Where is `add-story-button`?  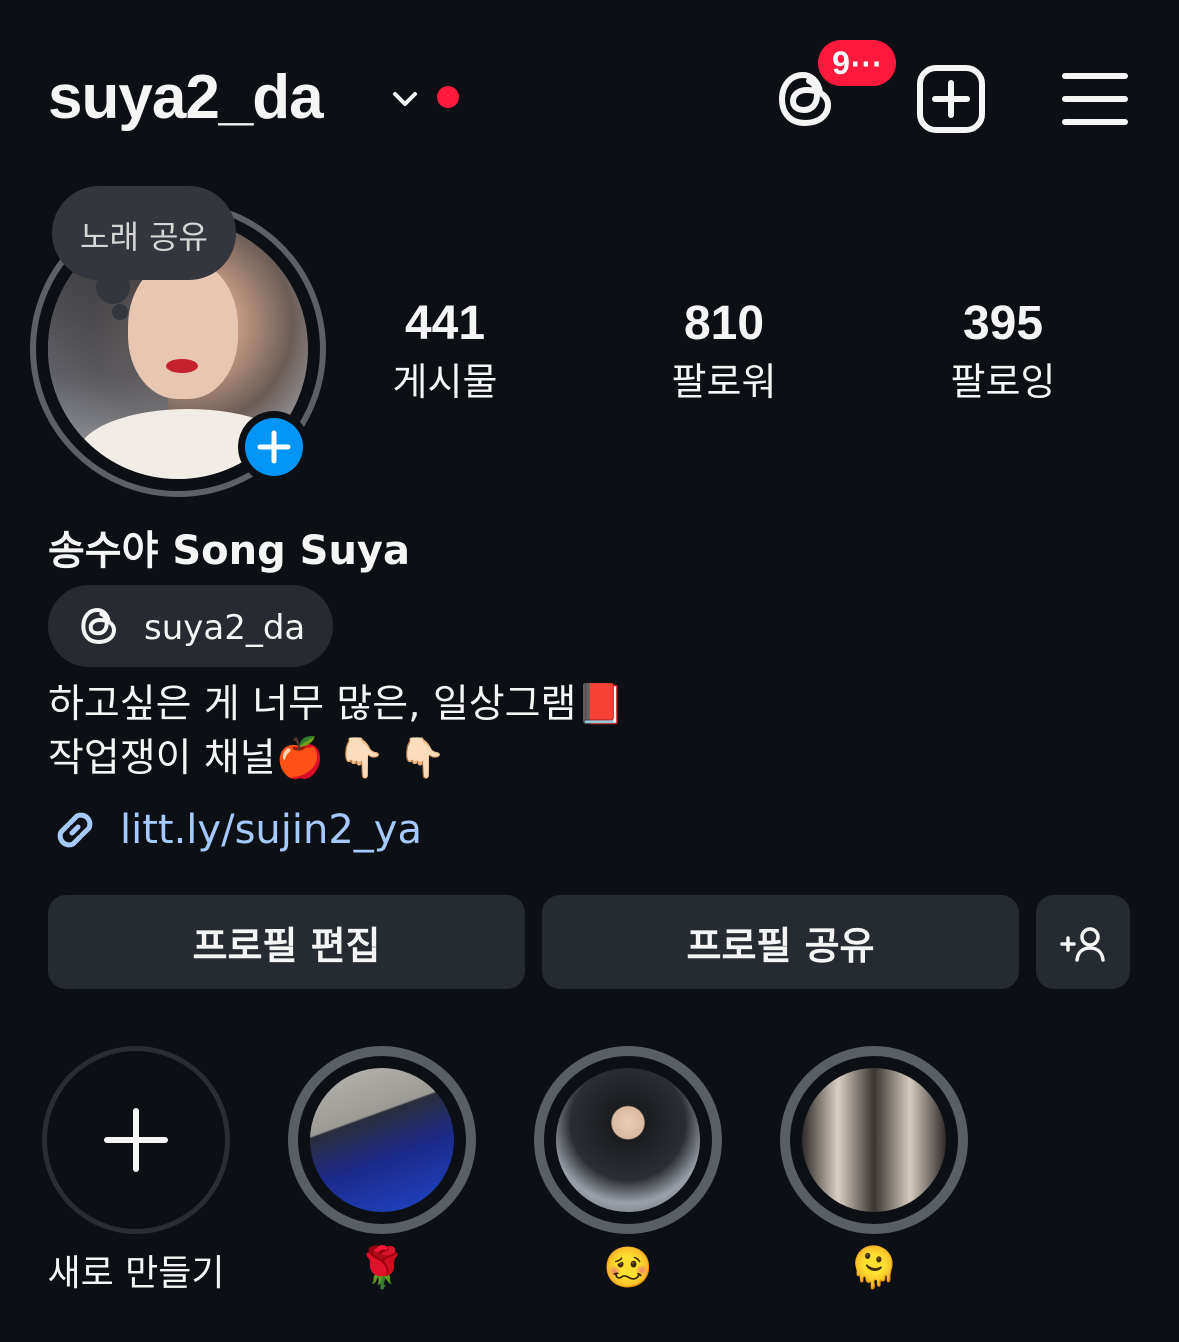 add-story-button is located at coordinates (274, 447).